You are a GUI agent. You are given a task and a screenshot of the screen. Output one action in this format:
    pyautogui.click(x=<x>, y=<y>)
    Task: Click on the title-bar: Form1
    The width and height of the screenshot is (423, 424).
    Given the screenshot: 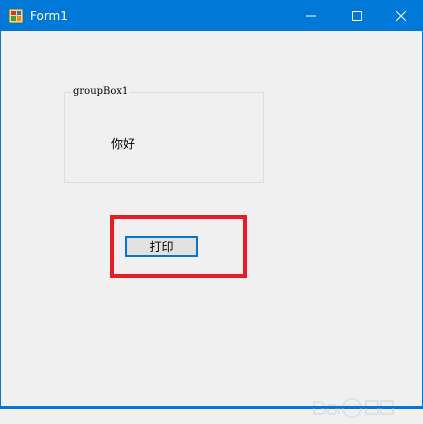 What is the action you would take?
    pyautogui.click(x=211, y=16)
    